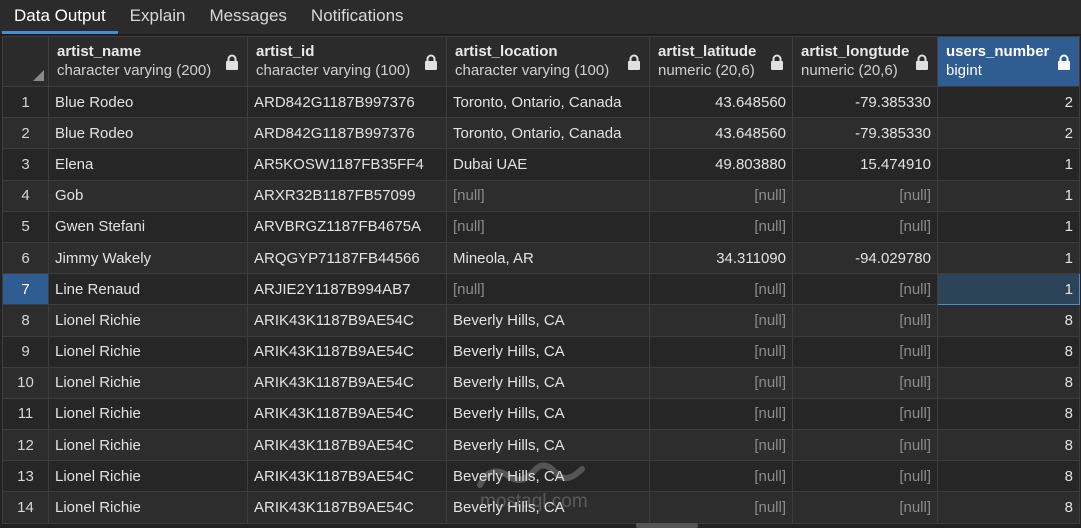 The height and width of the screenshot is (528, 1081). Describe the element at coordinates (865, 164) in the screenshot. I see `cell-artist-longtude: 15.474910` at that location.